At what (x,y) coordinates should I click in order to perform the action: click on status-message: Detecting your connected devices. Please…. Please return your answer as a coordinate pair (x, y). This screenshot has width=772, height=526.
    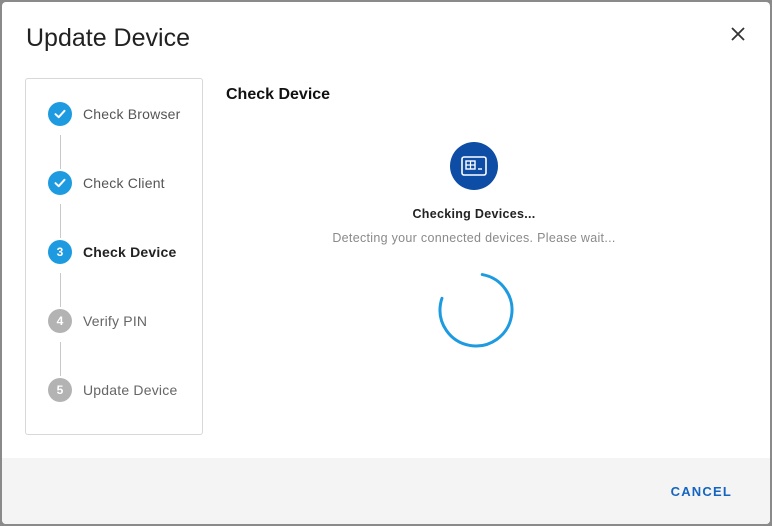
    Looking at the image, I should click on (474, 238).